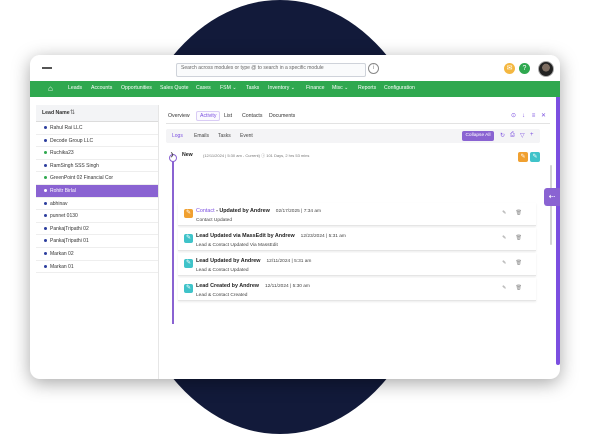 This screenshot has height=434, width=592. I want to click on activity-description: Lead & Contact Created, so click(222, 295).